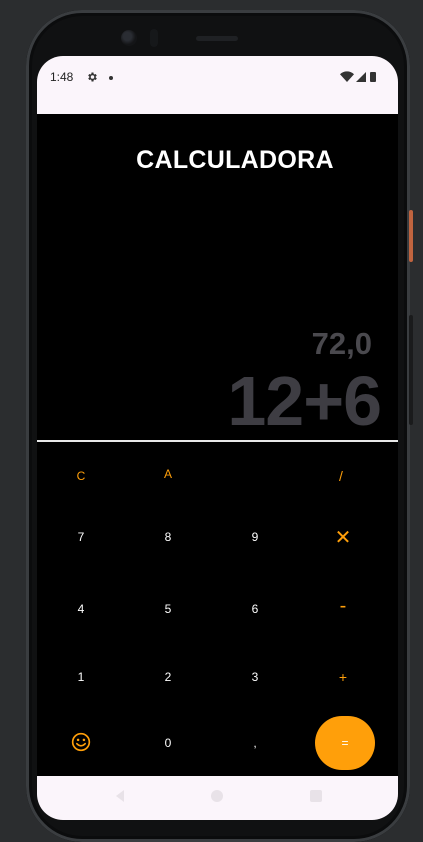 The width and height of the screenshot is (423, 842). Describe the element at coordinates (255, 743) in the screenshot. I see `comma-button: ,` at that location.